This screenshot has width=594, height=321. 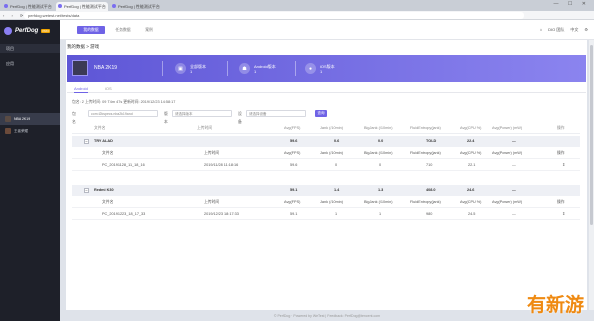 I want to click on nav-cases-button: 案例, so click(x=149, y=30).